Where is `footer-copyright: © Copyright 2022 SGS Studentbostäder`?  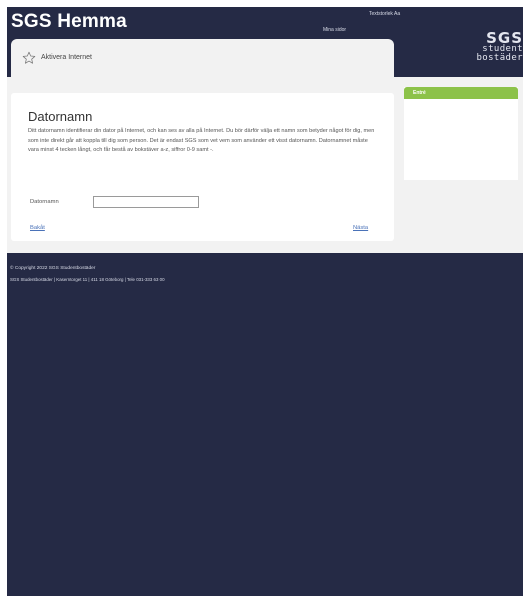
footer-copyright: © Copyright 2022 SGS Studentbostäder is located at coordinates (53, 268).